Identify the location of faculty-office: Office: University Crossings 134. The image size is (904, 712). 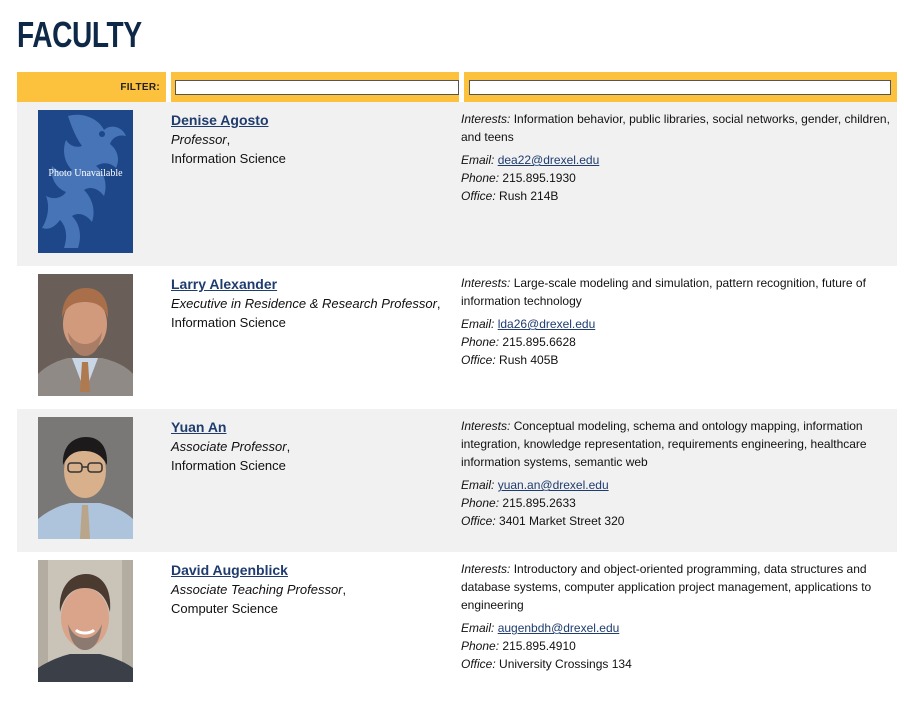
(677, 664).